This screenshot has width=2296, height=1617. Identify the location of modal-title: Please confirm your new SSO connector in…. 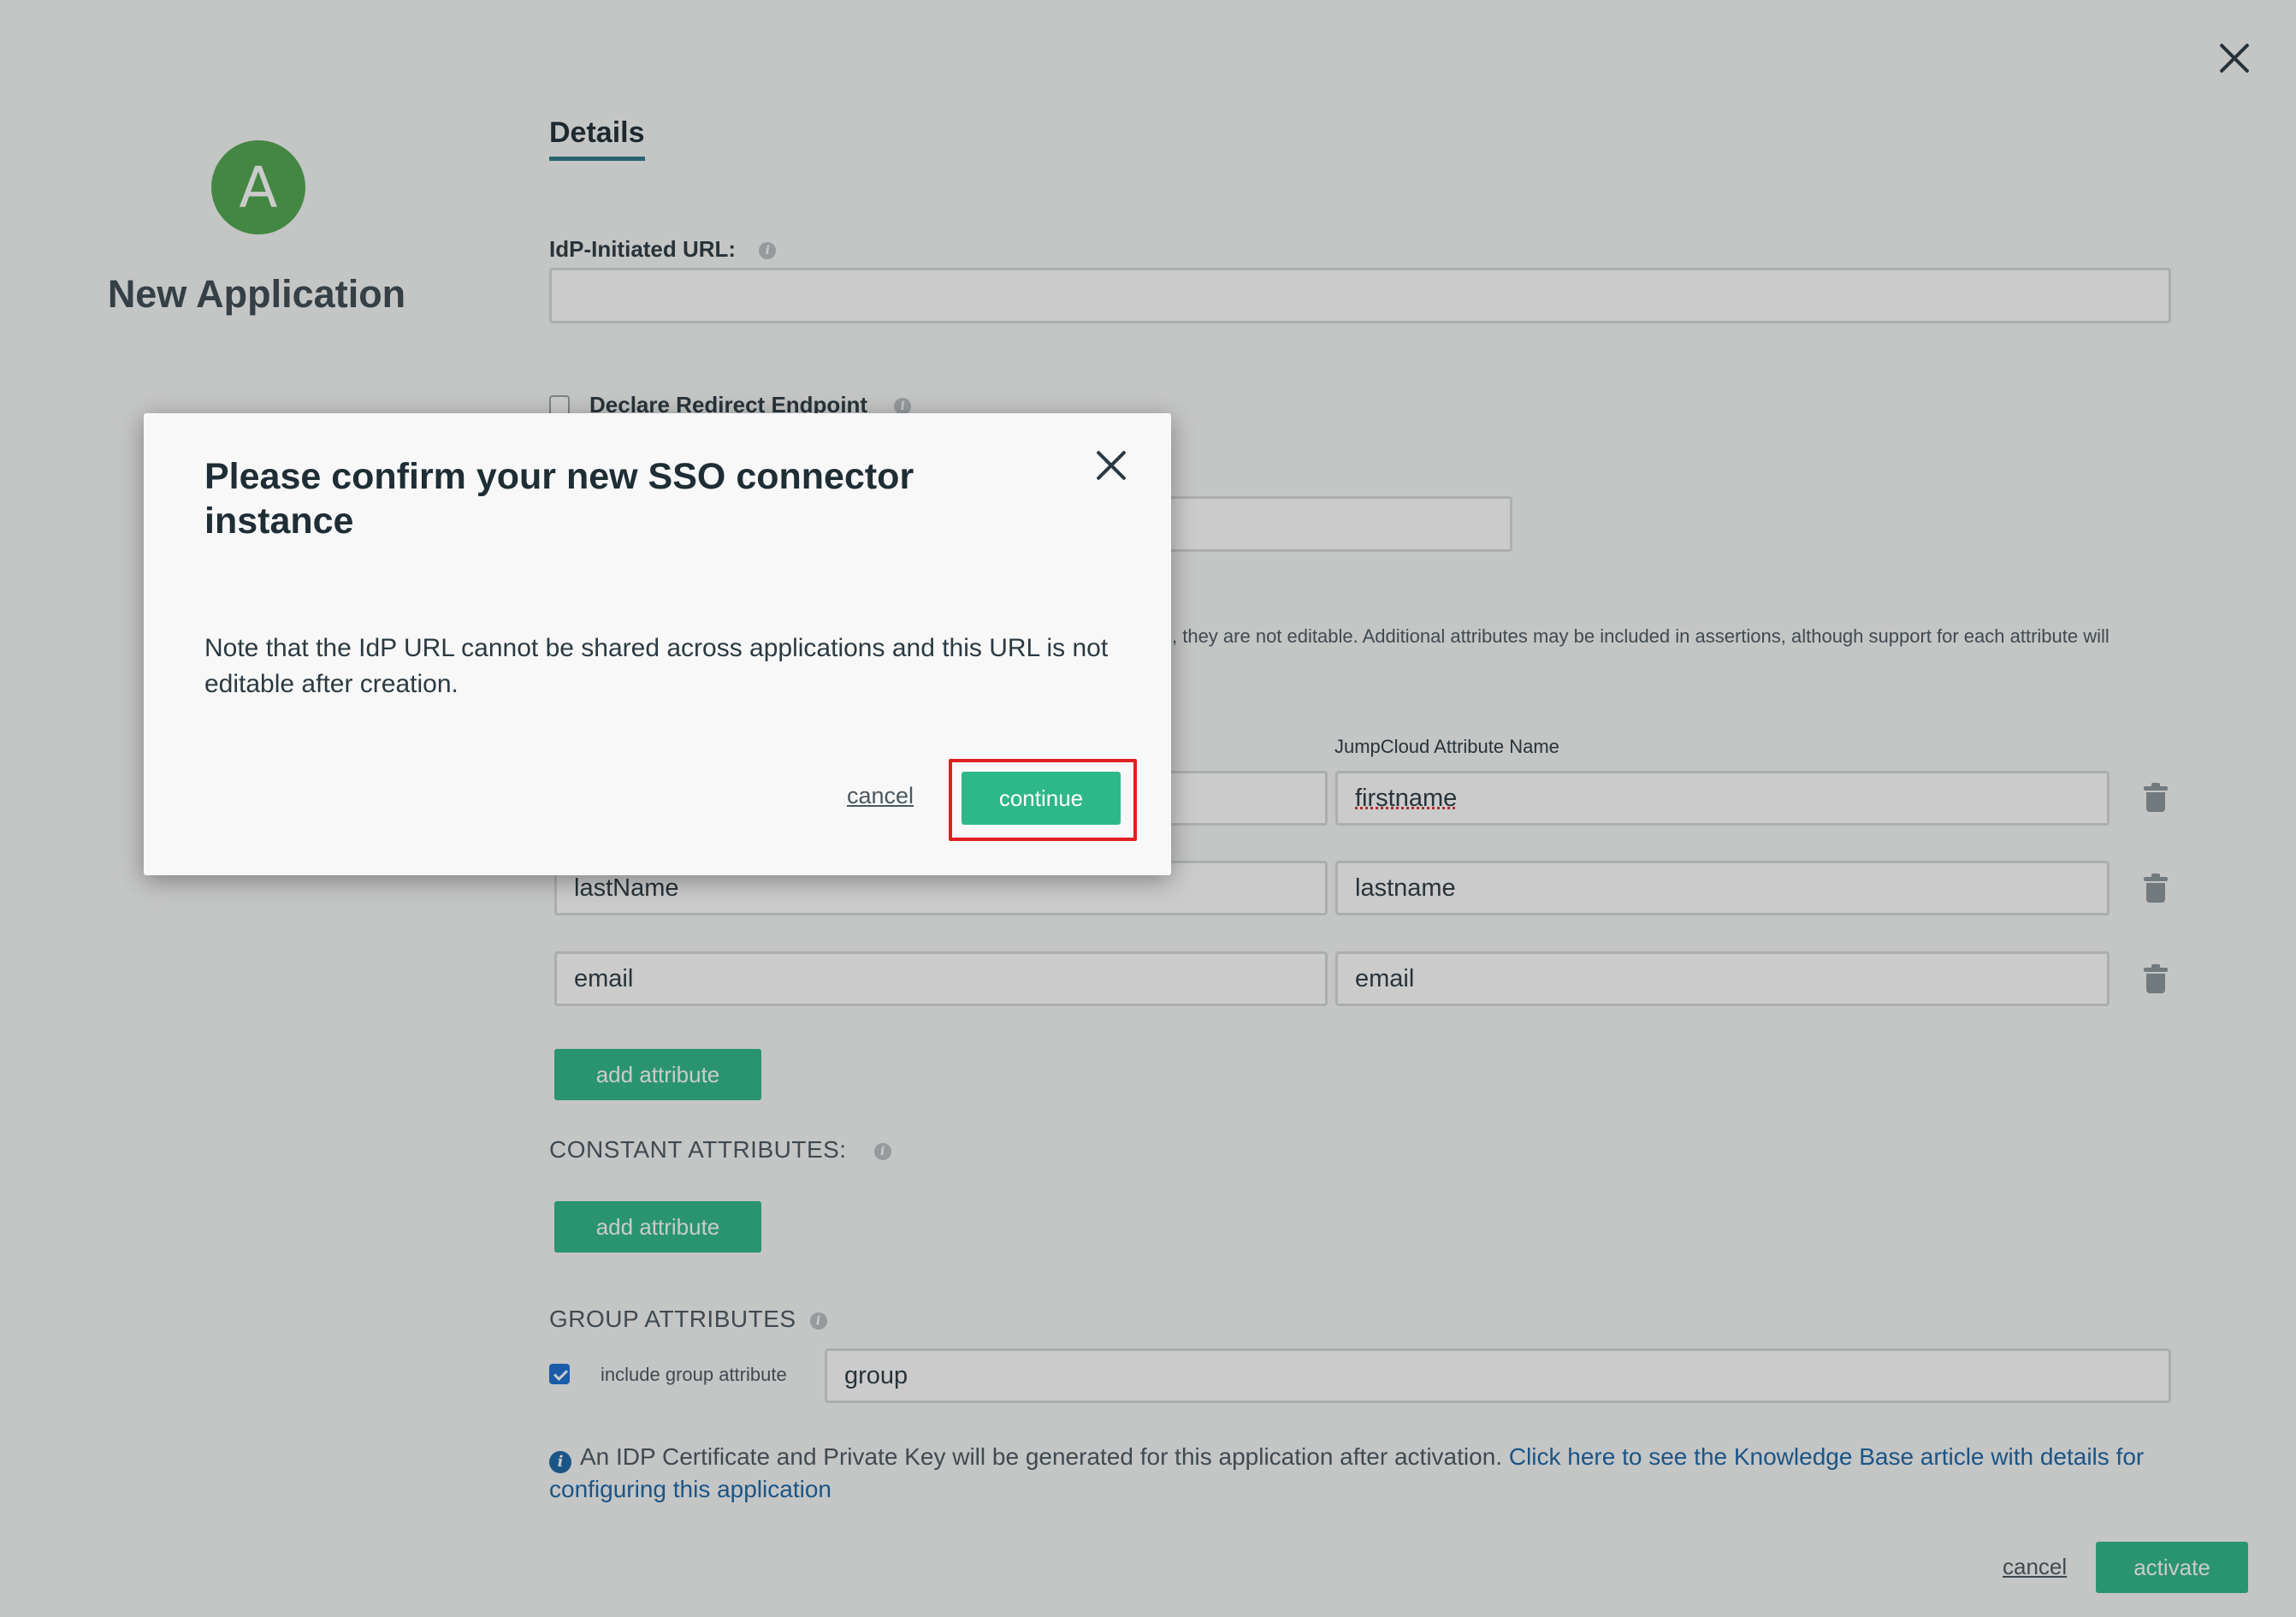
(559, 499).